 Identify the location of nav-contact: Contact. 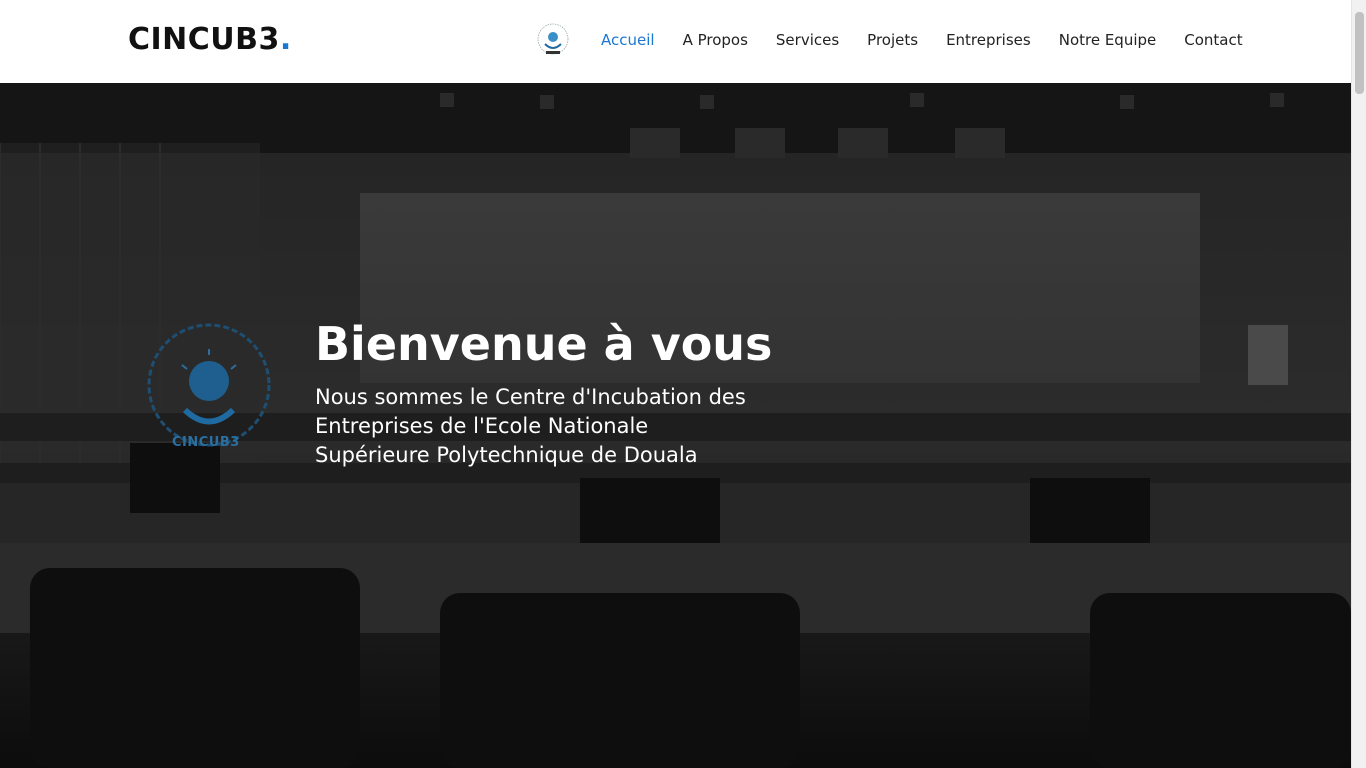
(1213, 40).